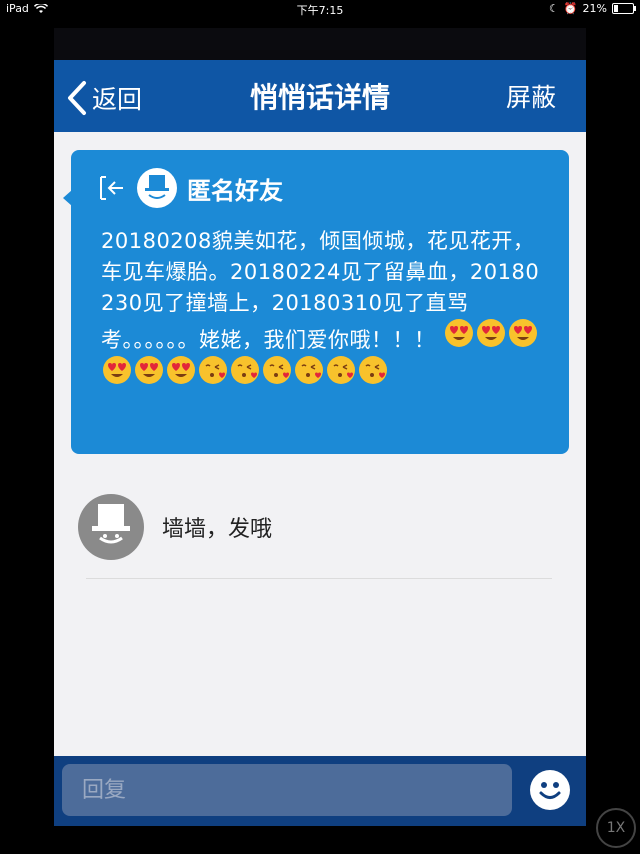  I want to click on navigation-bar: 返回 悄悄话详情 屏蔽, so click(320, 96).